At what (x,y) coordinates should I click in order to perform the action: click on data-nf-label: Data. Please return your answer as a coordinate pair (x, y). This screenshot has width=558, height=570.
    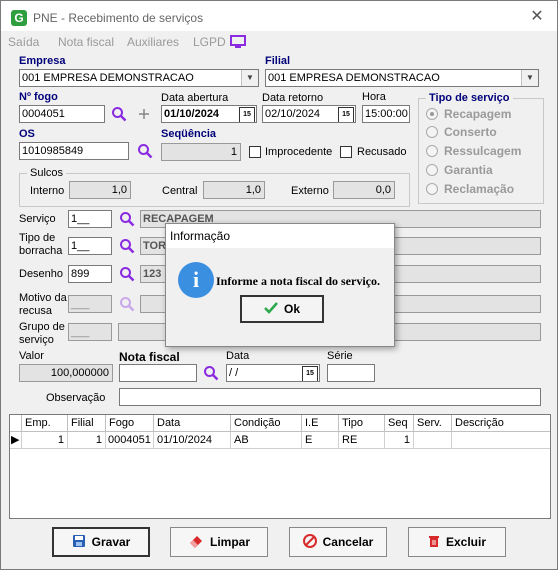
    Looking at the image, I should click on (238, 356).